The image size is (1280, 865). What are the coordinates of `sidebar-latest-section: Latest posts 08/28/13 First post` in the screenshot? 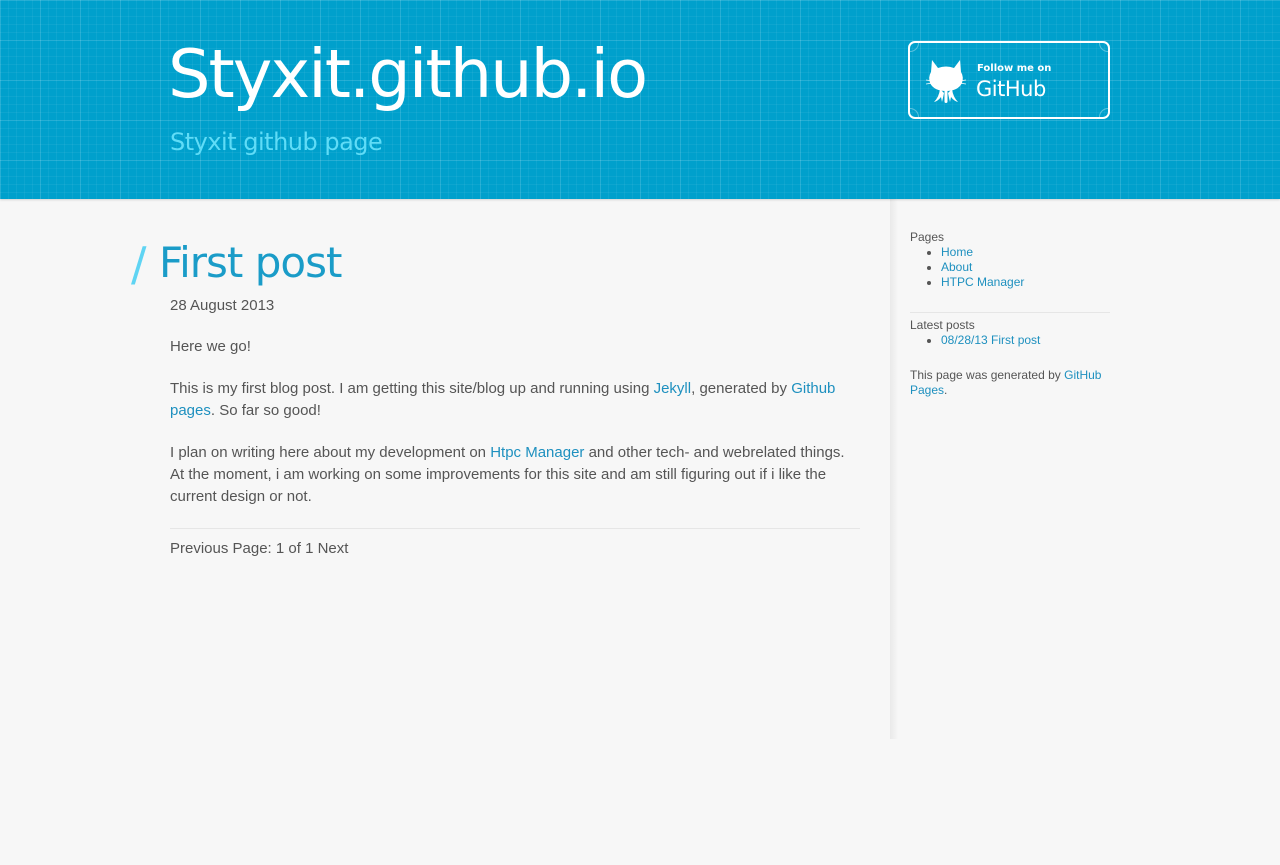 It's located at (1010, 333).